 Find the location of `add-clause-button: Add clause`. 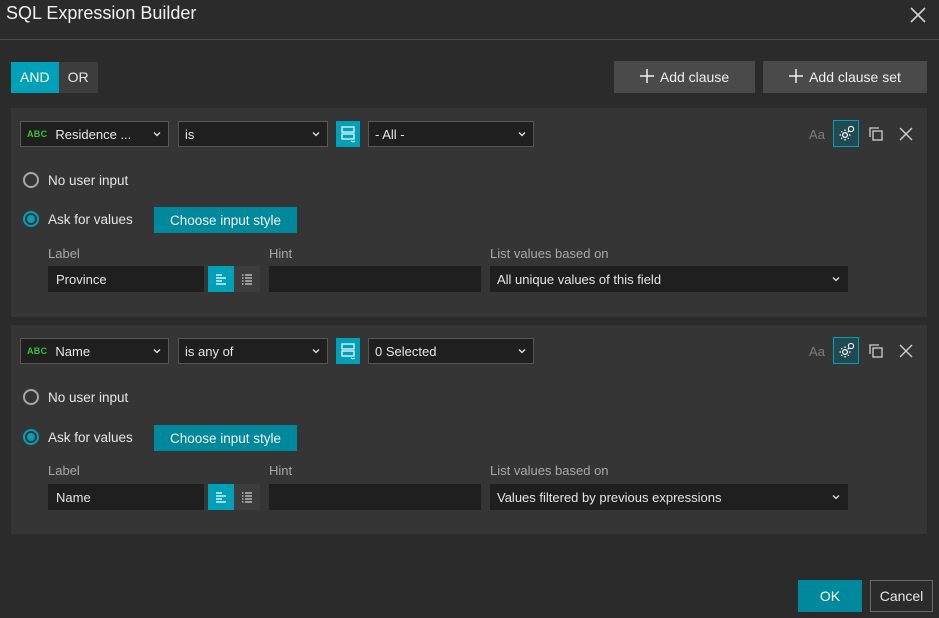

add-clause-button: Add clause is located at coordinates (684, 77).